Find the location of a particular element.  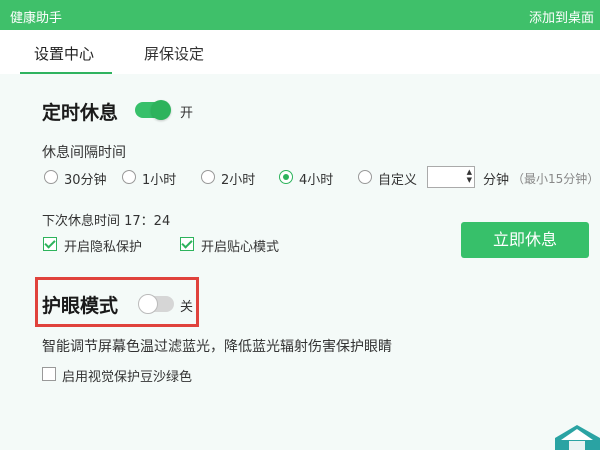

radio-4hours-label: 4小时 is located at coordinates (316, 180).